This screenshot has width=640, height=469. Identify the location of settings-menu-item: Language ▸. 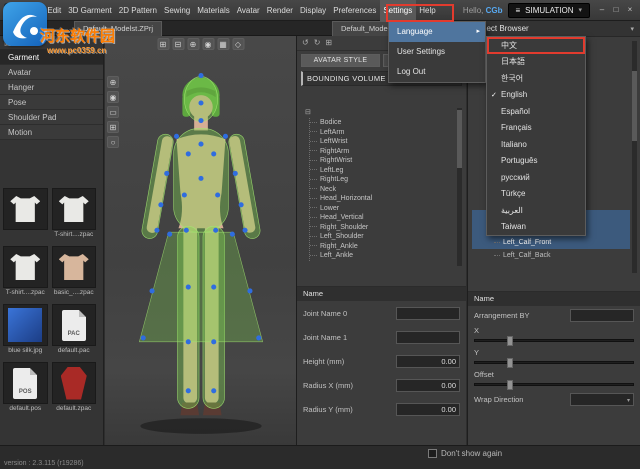
(437, 32).